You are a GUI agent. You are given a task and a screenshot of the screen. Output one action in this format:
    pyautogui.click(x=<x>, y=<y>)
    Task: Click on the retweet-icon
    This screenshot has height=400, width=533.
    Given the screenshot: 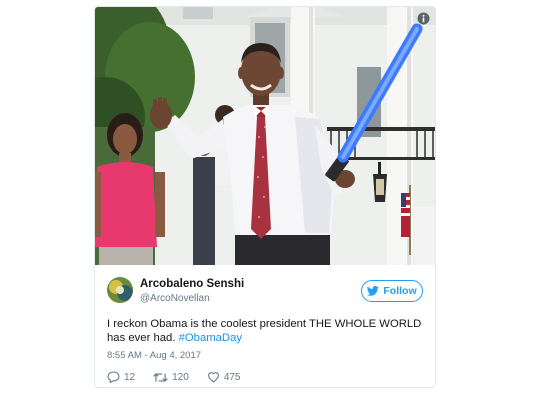 What is the action you would take?
    pyautogui.click(x=160, y=377)
    